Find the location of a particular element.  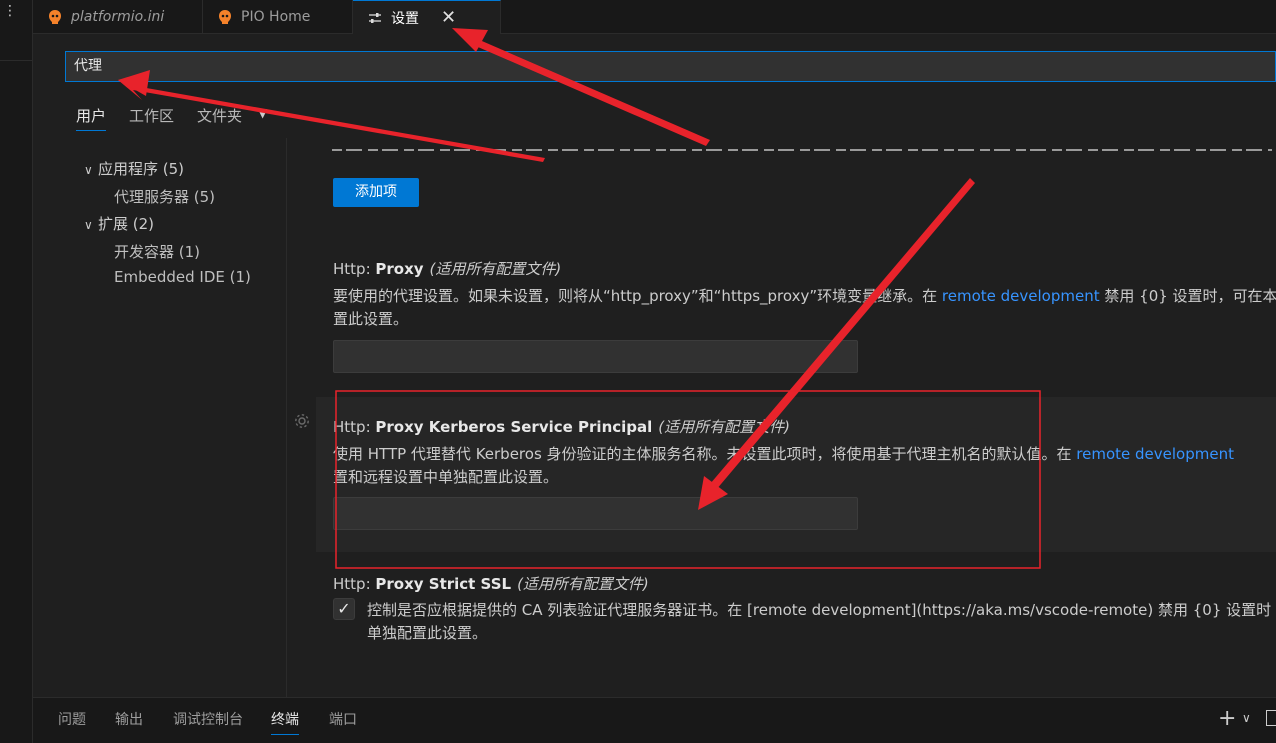

panel-tab-ports: 端口 is located at coordinates (343, 722).